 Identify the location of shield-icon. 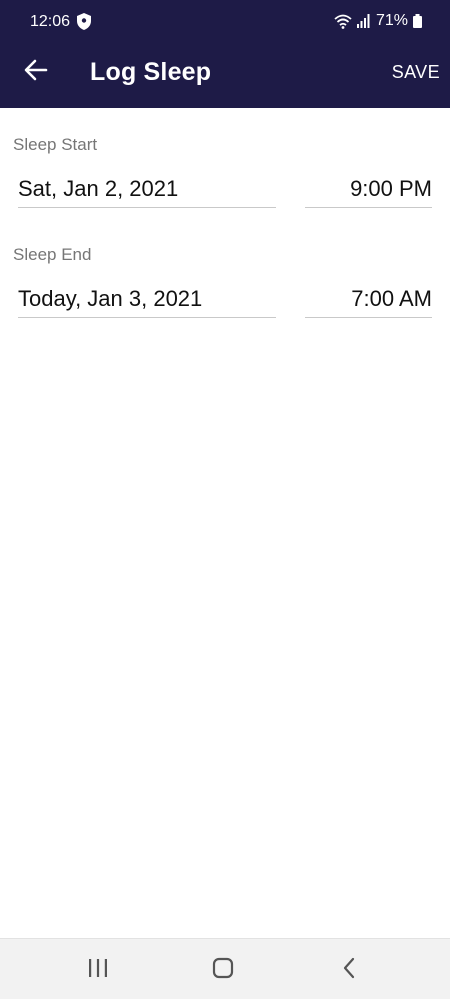
(84, 21).